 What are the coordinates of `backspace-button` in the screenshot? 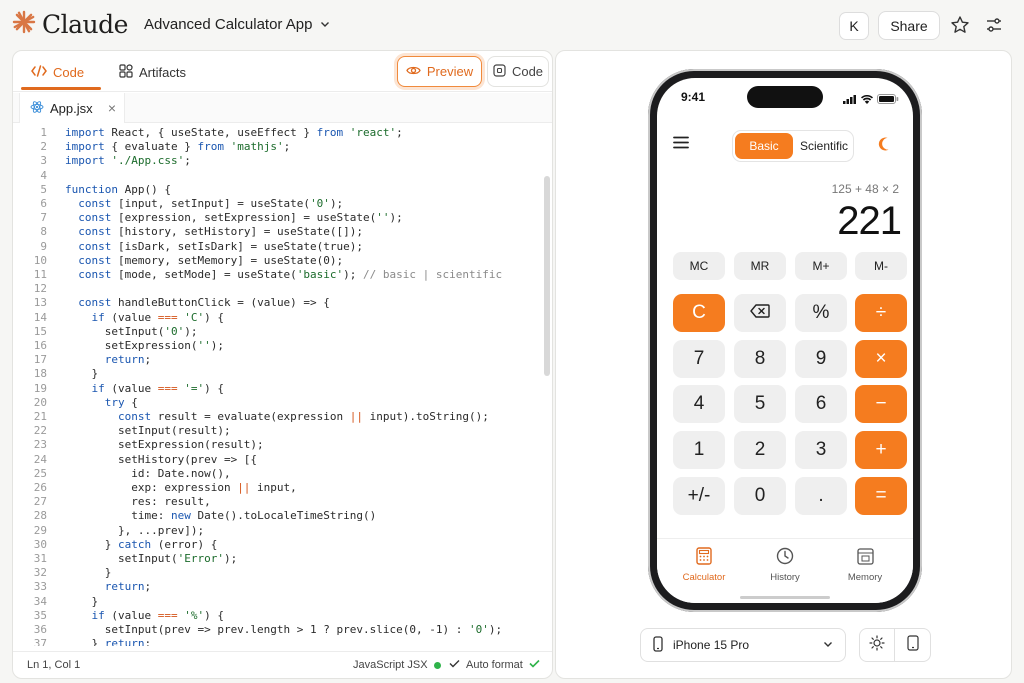 It's located at (760, 313).